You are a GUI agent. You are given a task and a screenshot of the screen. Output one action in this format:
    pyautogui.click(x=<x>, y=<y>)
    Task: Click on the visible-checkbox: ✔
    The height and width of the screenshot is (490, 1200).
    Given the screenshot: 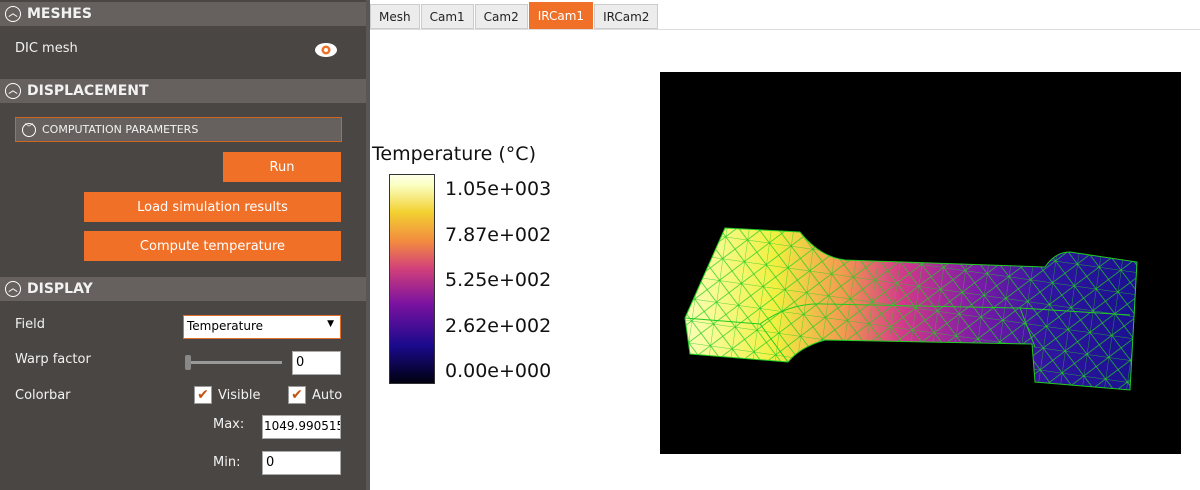 What is the action you would take?
    pyautogui.click(x=203, y=395)
    